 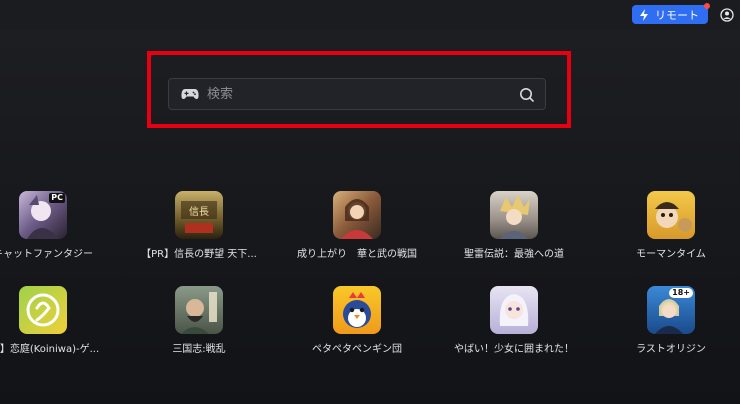 I want to click on app-tile: 成り上がり 華と武の戦国, so click(x=357, y=225).